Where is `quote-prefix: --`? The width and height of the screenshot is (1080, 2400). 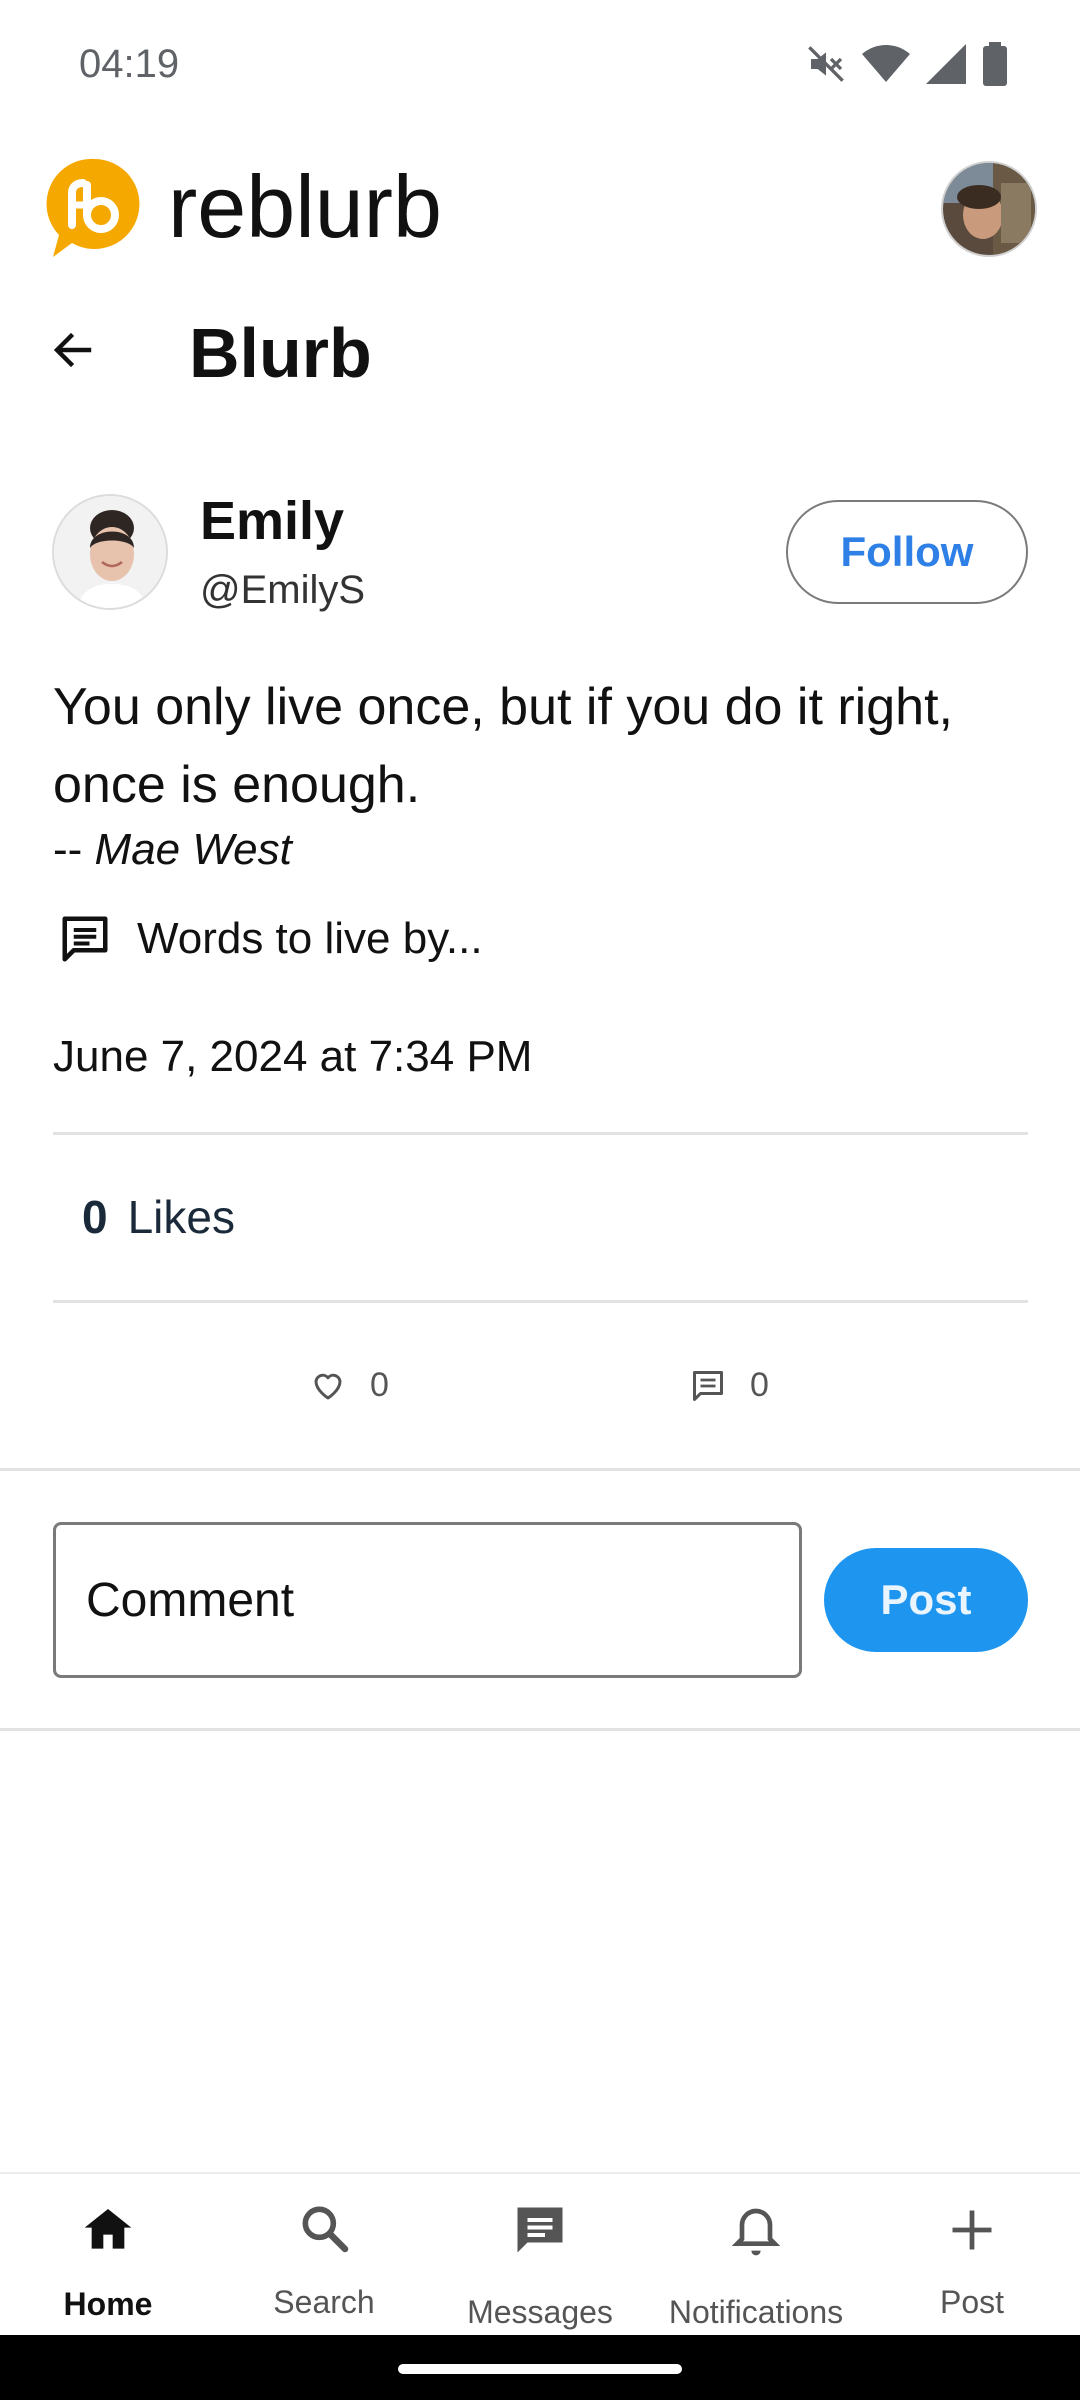
quote-prefix: -- is located at coordinates (68, 849).